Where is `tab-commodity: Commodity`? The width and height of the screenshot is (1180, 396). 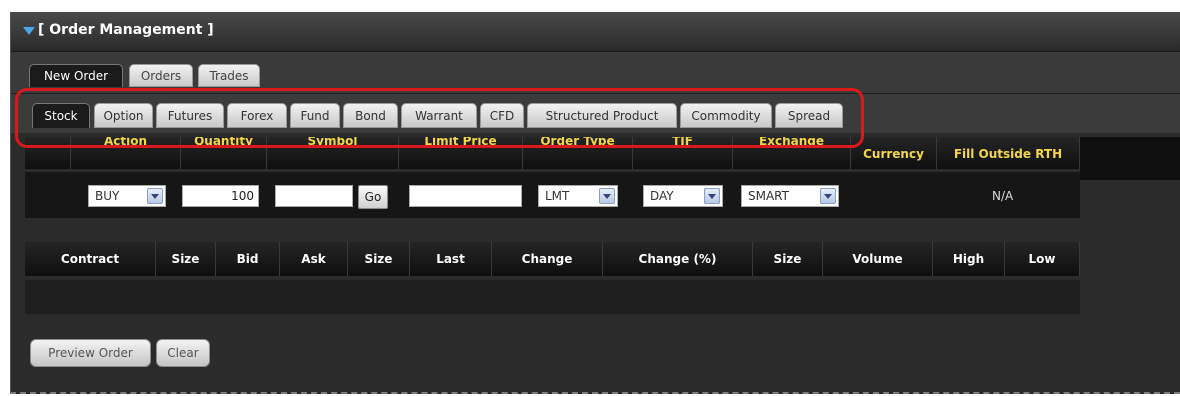 tab-commodity: Commodity is located at coordinates (726, 115).